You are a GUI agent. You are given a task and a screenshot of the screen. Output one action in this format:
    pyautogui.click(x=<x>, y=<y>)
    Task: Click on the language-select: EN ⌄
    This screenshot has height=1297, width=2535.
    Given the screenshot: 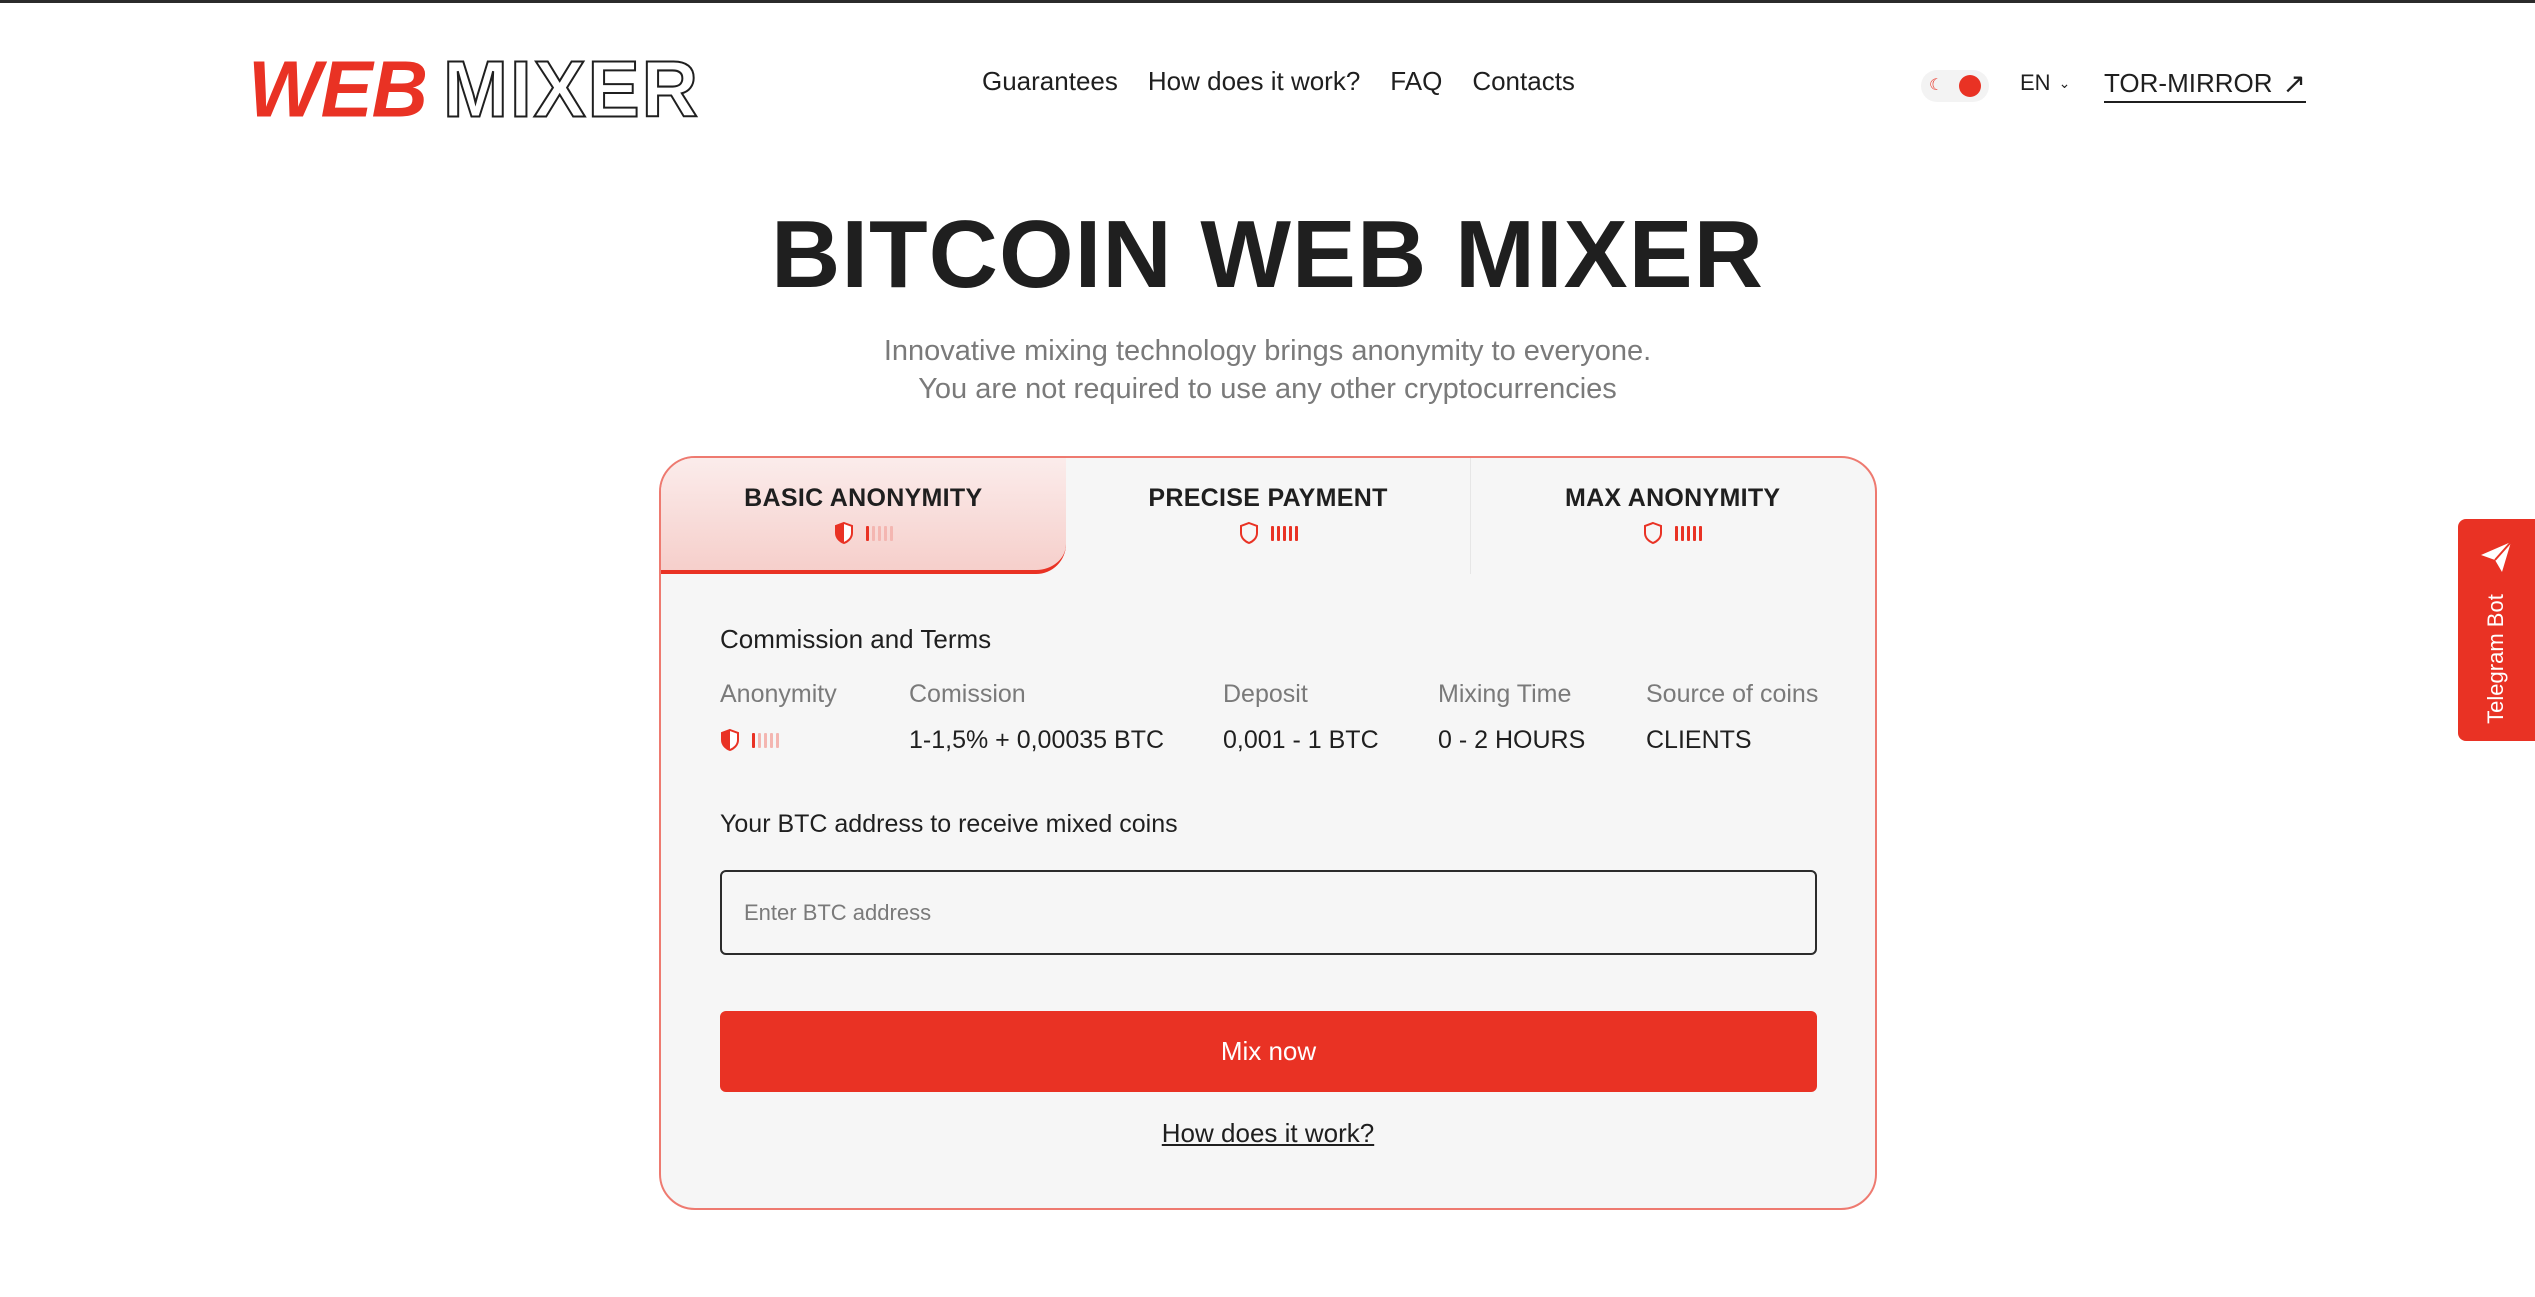 What is the action you would take?
    pyautogui.click(x=2045, y=83)
    